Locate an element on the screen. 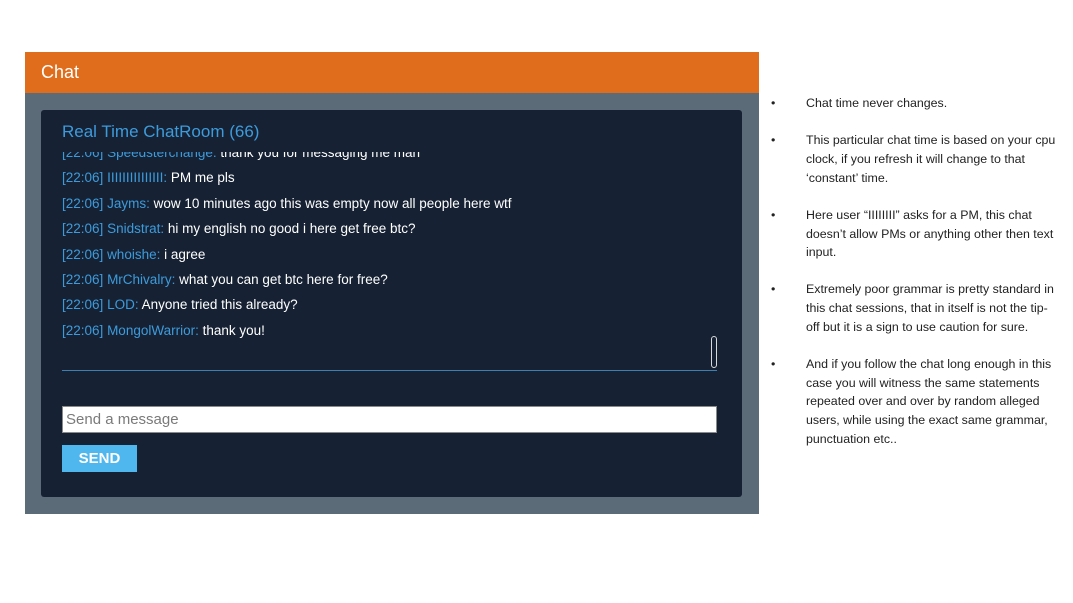 The width and height of the screenshot is (1073, 603). message-text: thank you for messaging me man is located at coordinates (320, 156).